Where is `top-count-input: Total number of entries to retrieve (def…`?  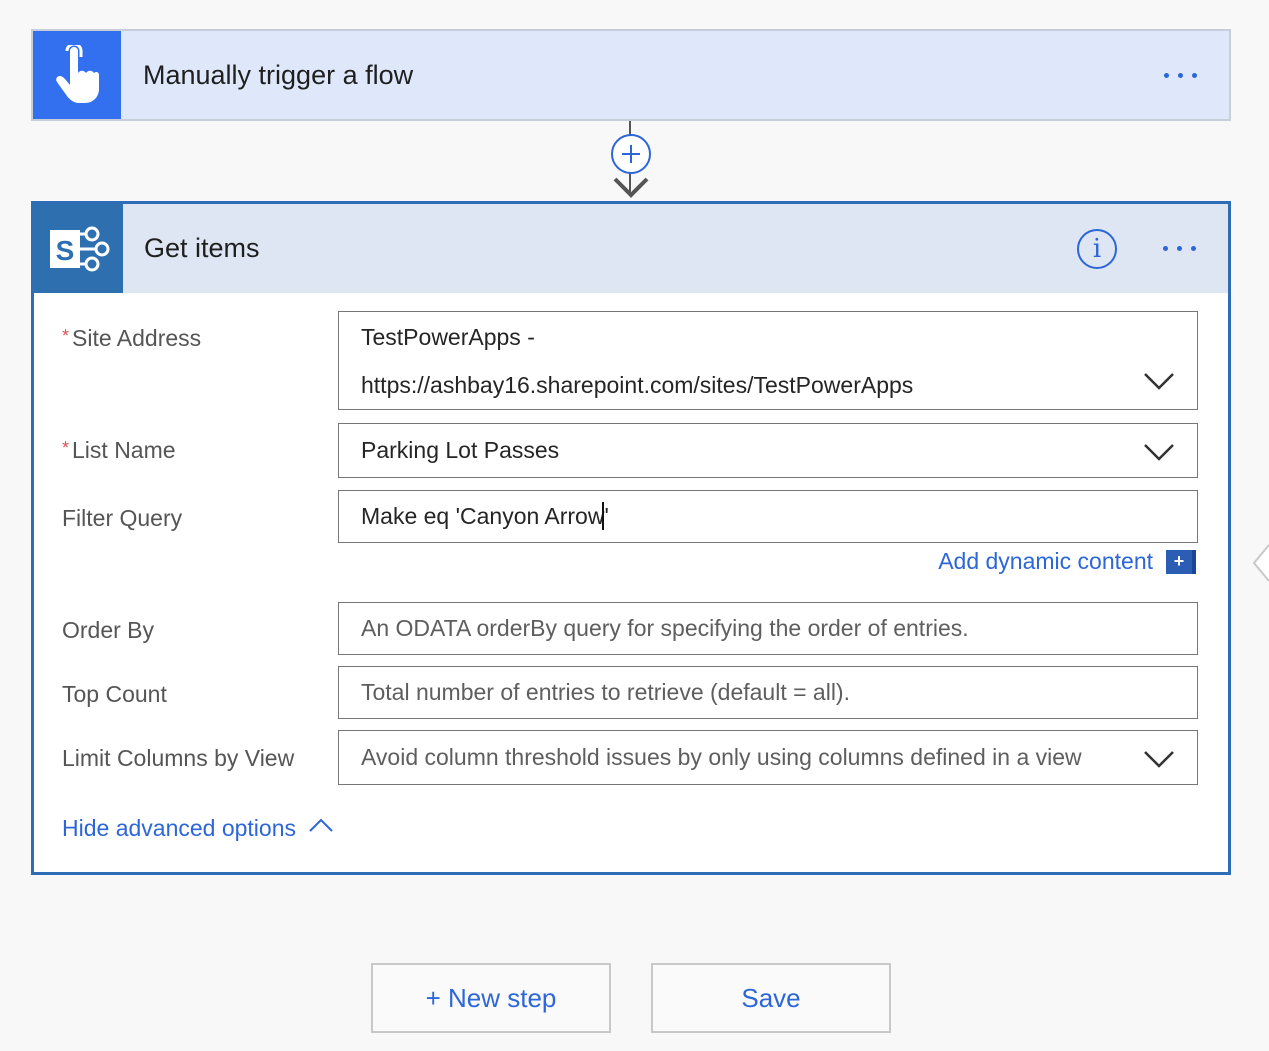 top-count-input: Total number of entries to retrieve (def… is located at coordinates (768, 692).